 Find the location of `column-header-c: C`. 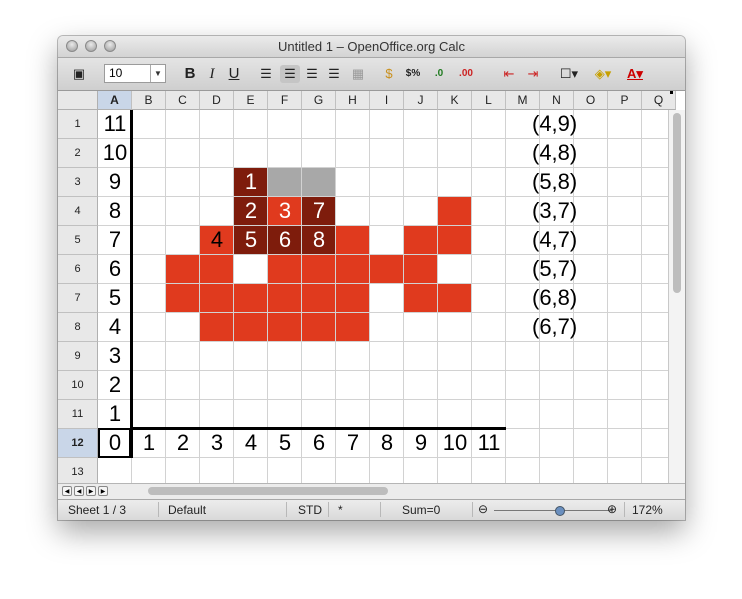

column-header-c: C is located at coordinates (183, 100).